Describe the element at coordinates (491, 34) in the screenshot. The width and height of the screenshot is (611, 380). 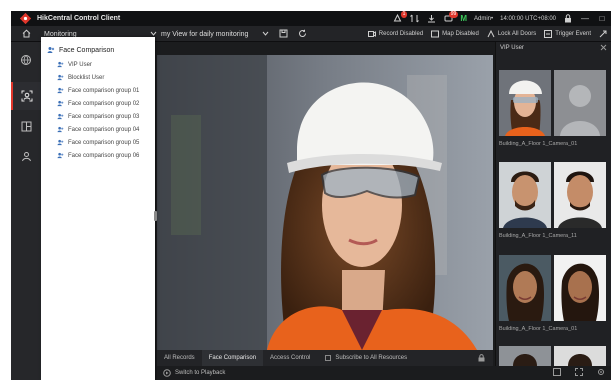
I see `door-lock-icon` at that location.